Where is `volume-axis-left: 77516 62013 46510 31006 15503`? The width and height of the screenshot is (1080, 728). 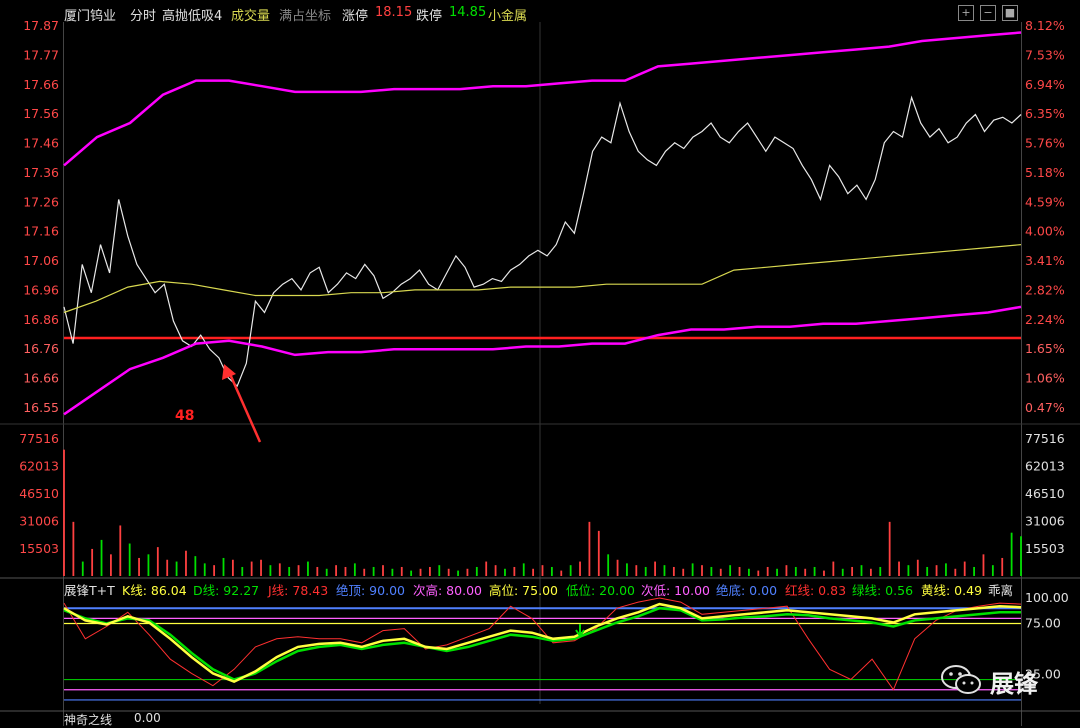
volume-axis-left: 77516 62013 46510 31006 15503 is located at coordinates (39, 493).